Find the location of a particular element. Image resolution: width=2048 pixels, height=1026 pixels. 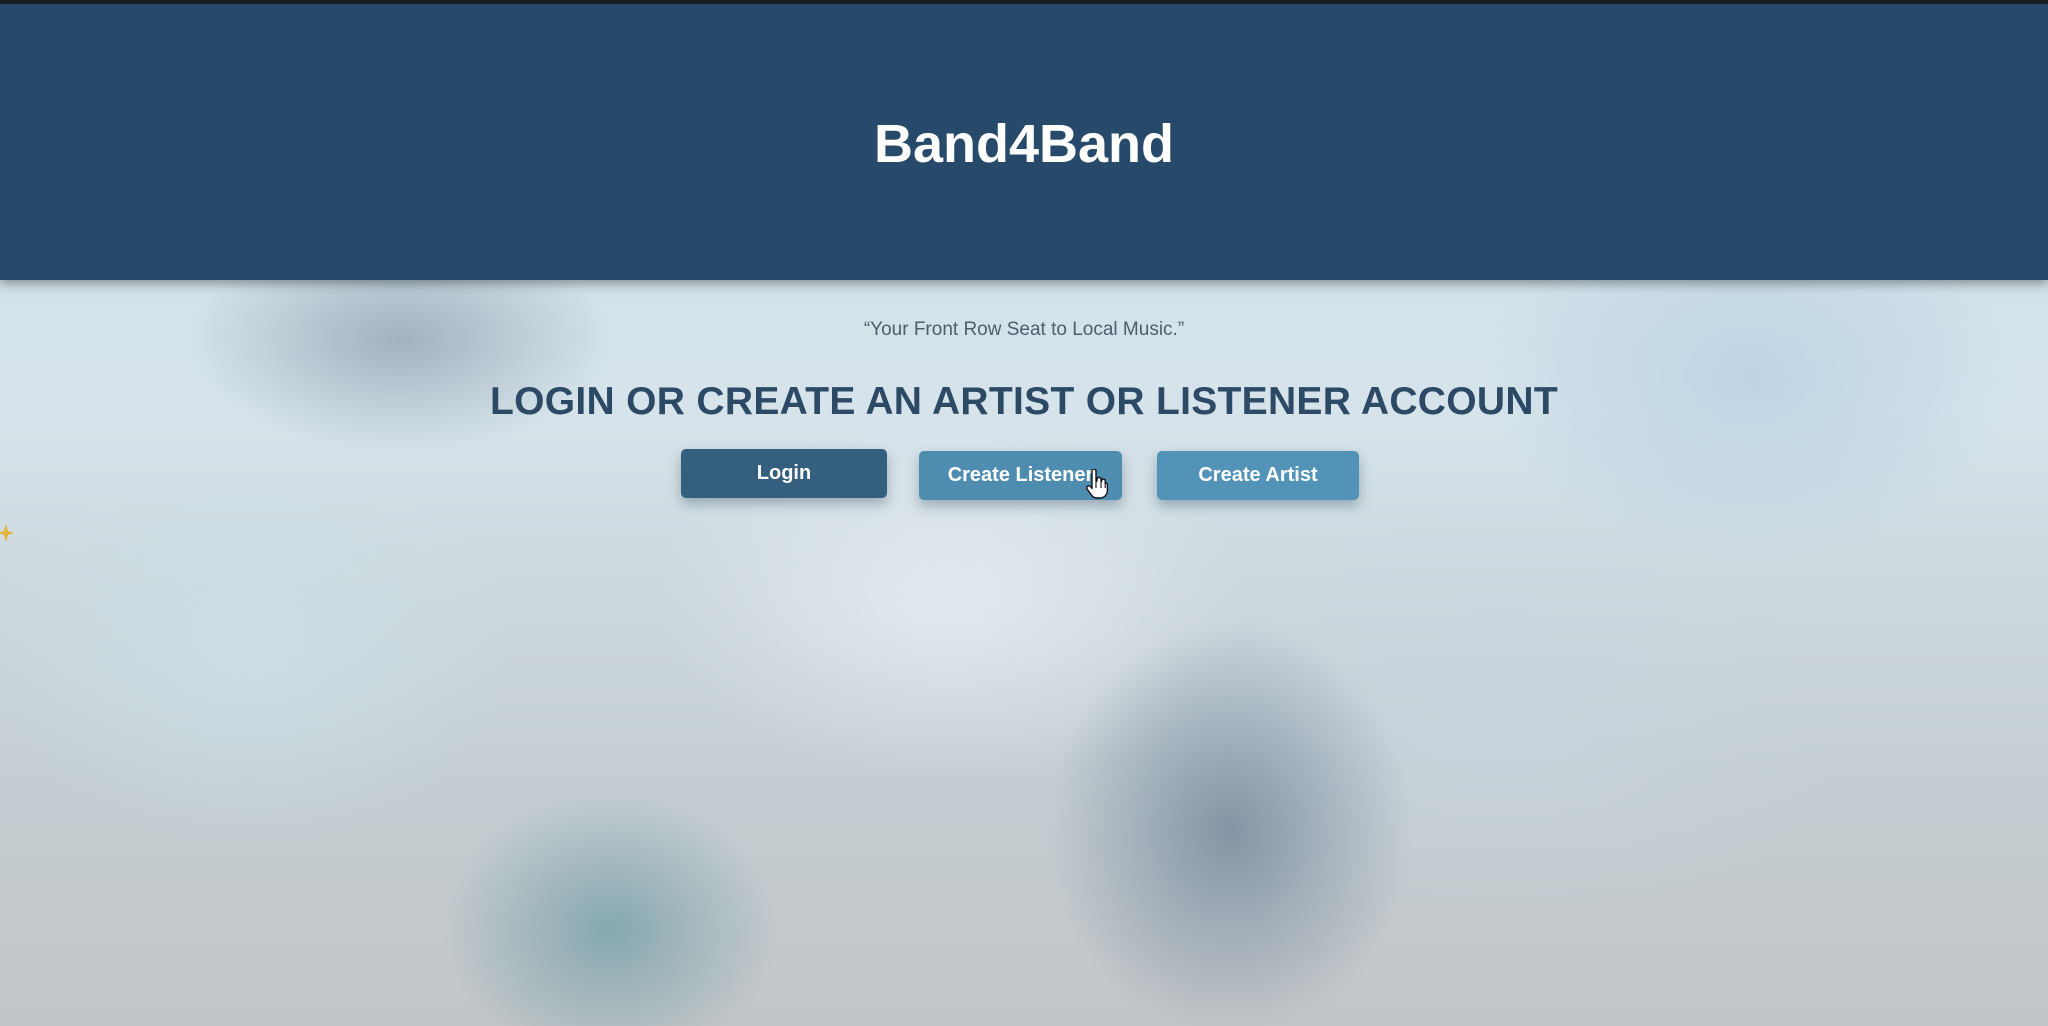

hand-pointer-icon is located at coordinates (1097, 484).